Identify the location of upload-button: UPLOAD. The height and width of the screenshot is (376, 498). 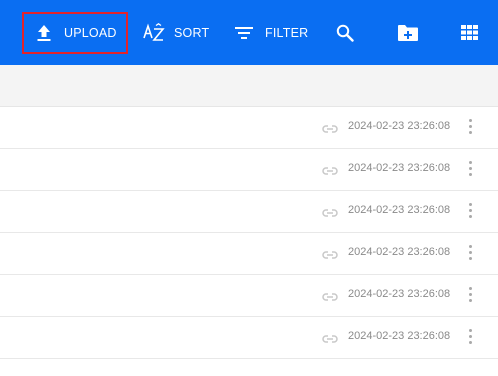
(75, 33).